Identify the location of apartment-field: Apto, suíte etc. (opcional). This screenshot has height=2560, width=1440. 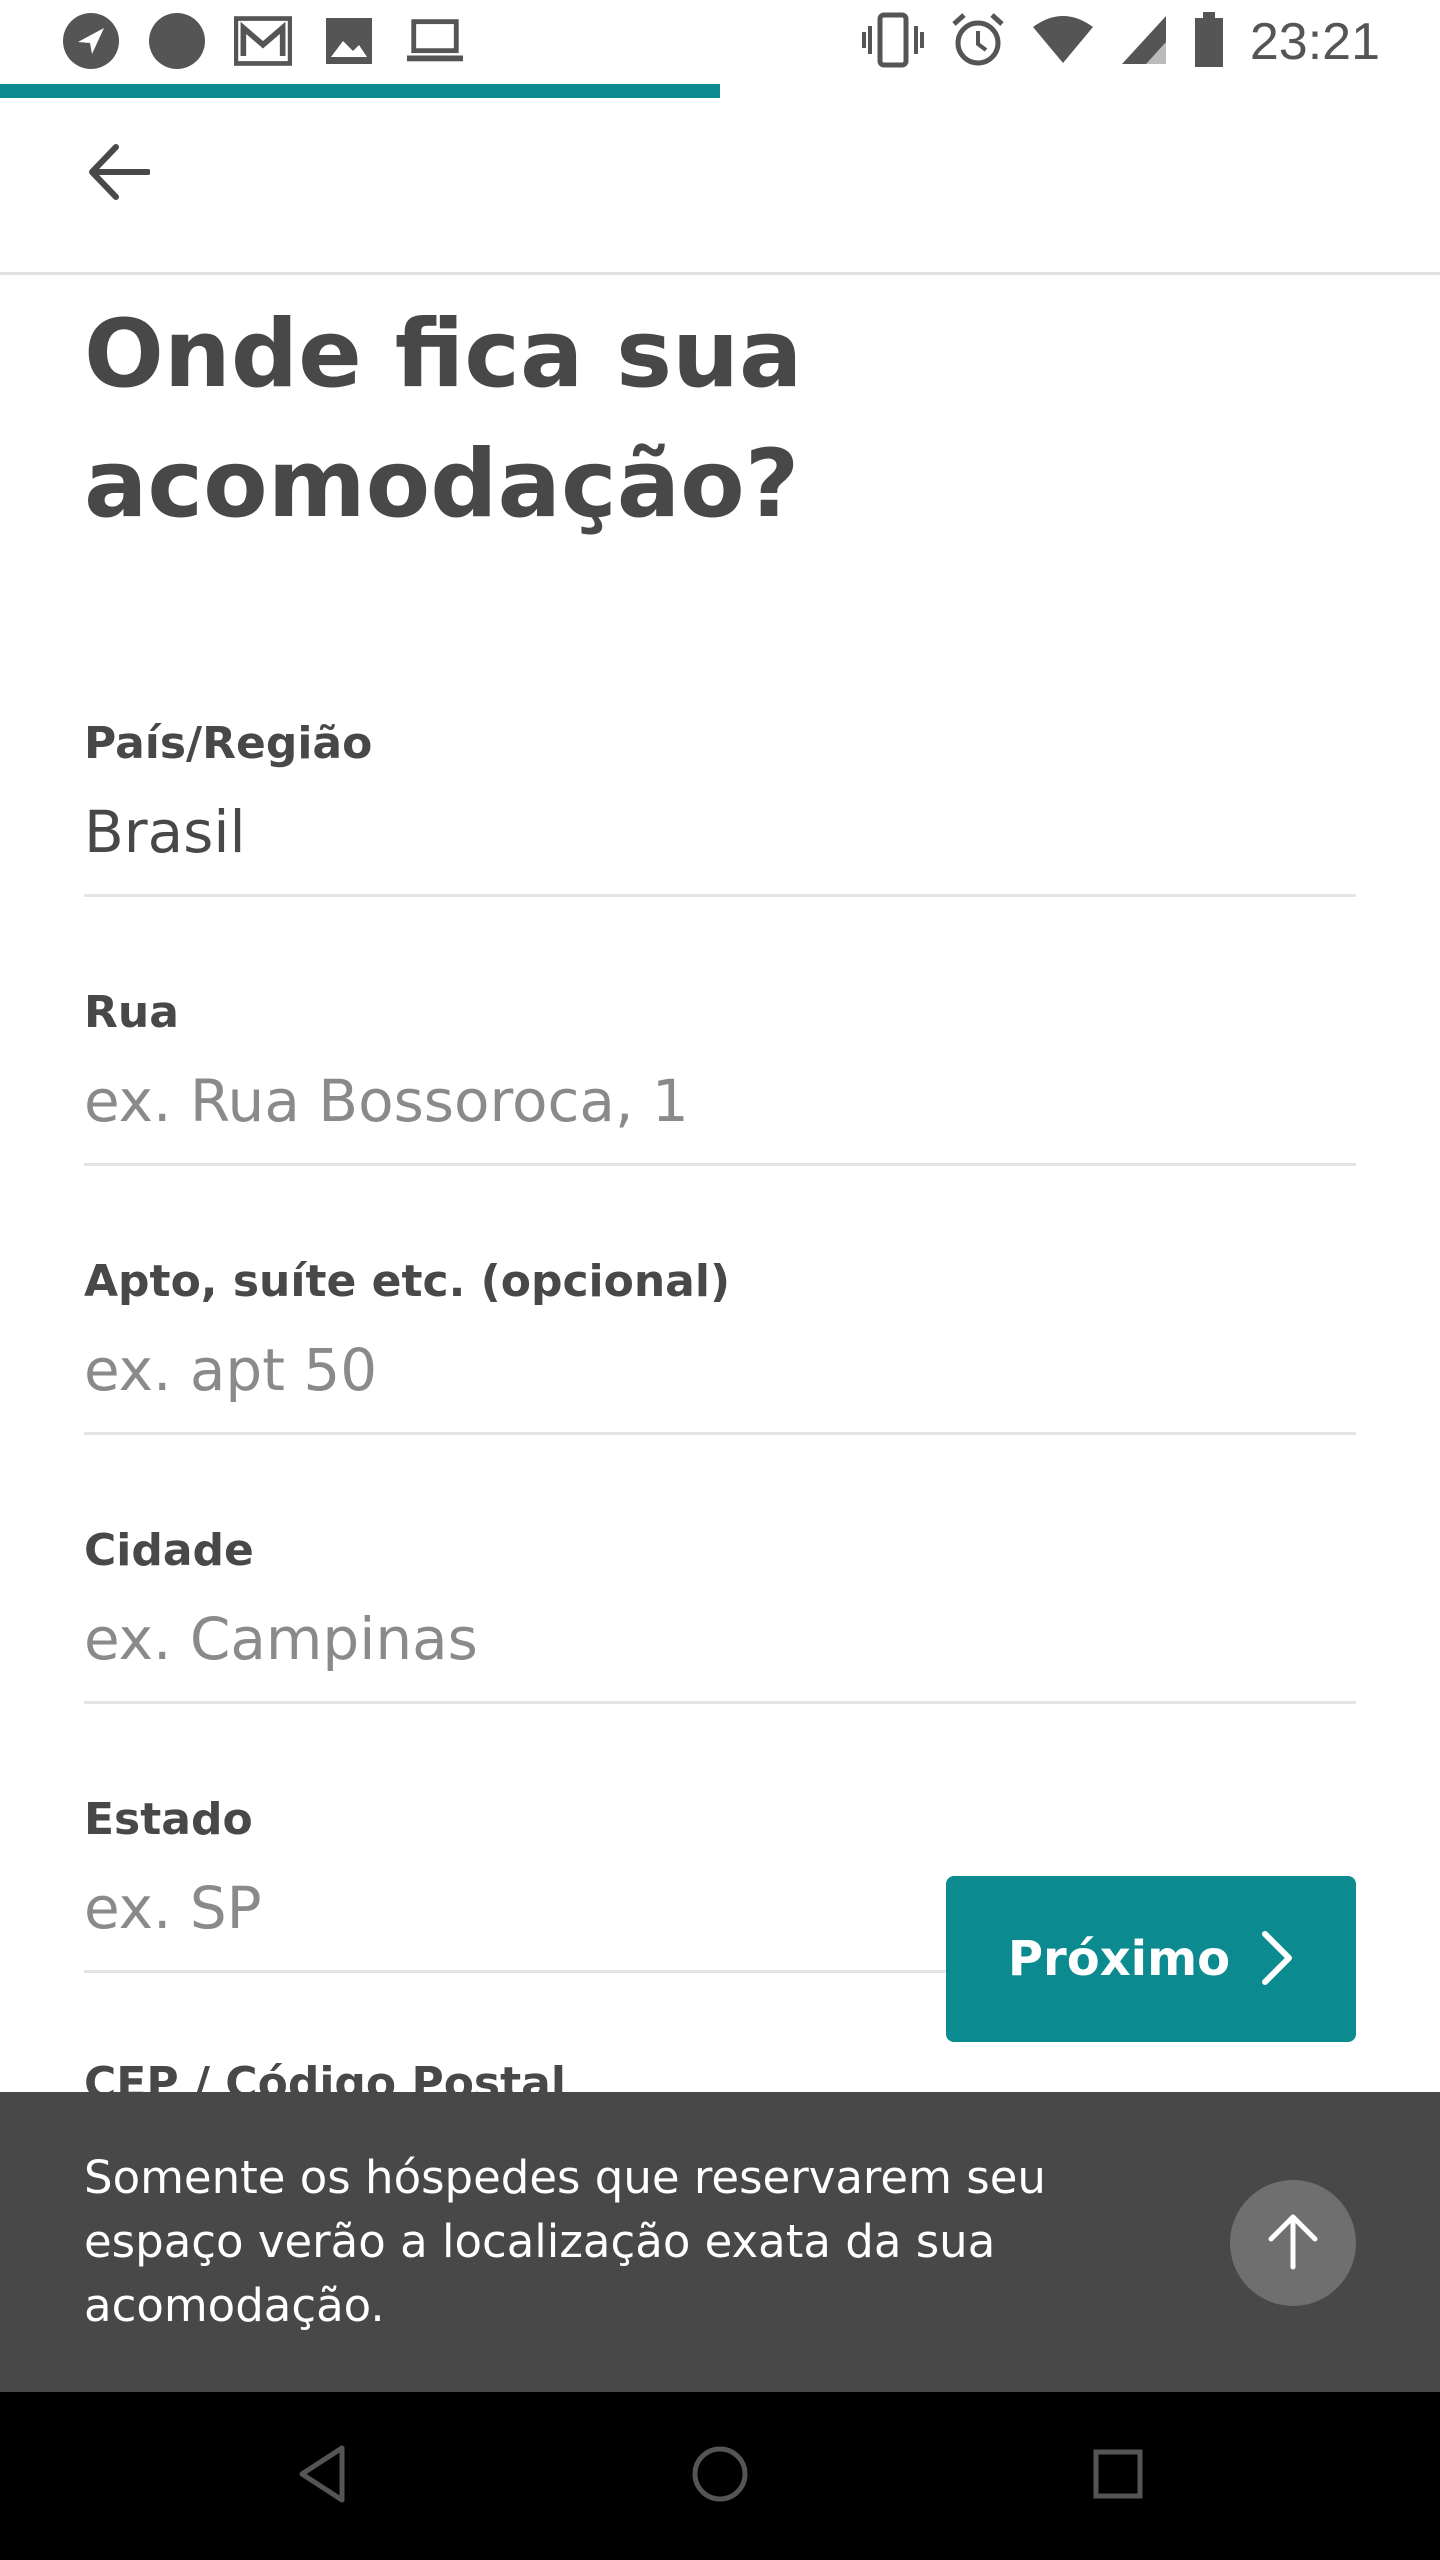
(720, 1344).